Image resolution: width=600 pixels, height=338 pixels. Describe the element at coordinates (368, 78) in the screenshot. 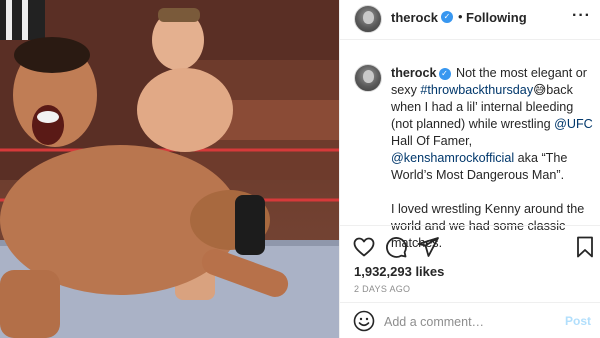

I see `caption-avatar` at that location.